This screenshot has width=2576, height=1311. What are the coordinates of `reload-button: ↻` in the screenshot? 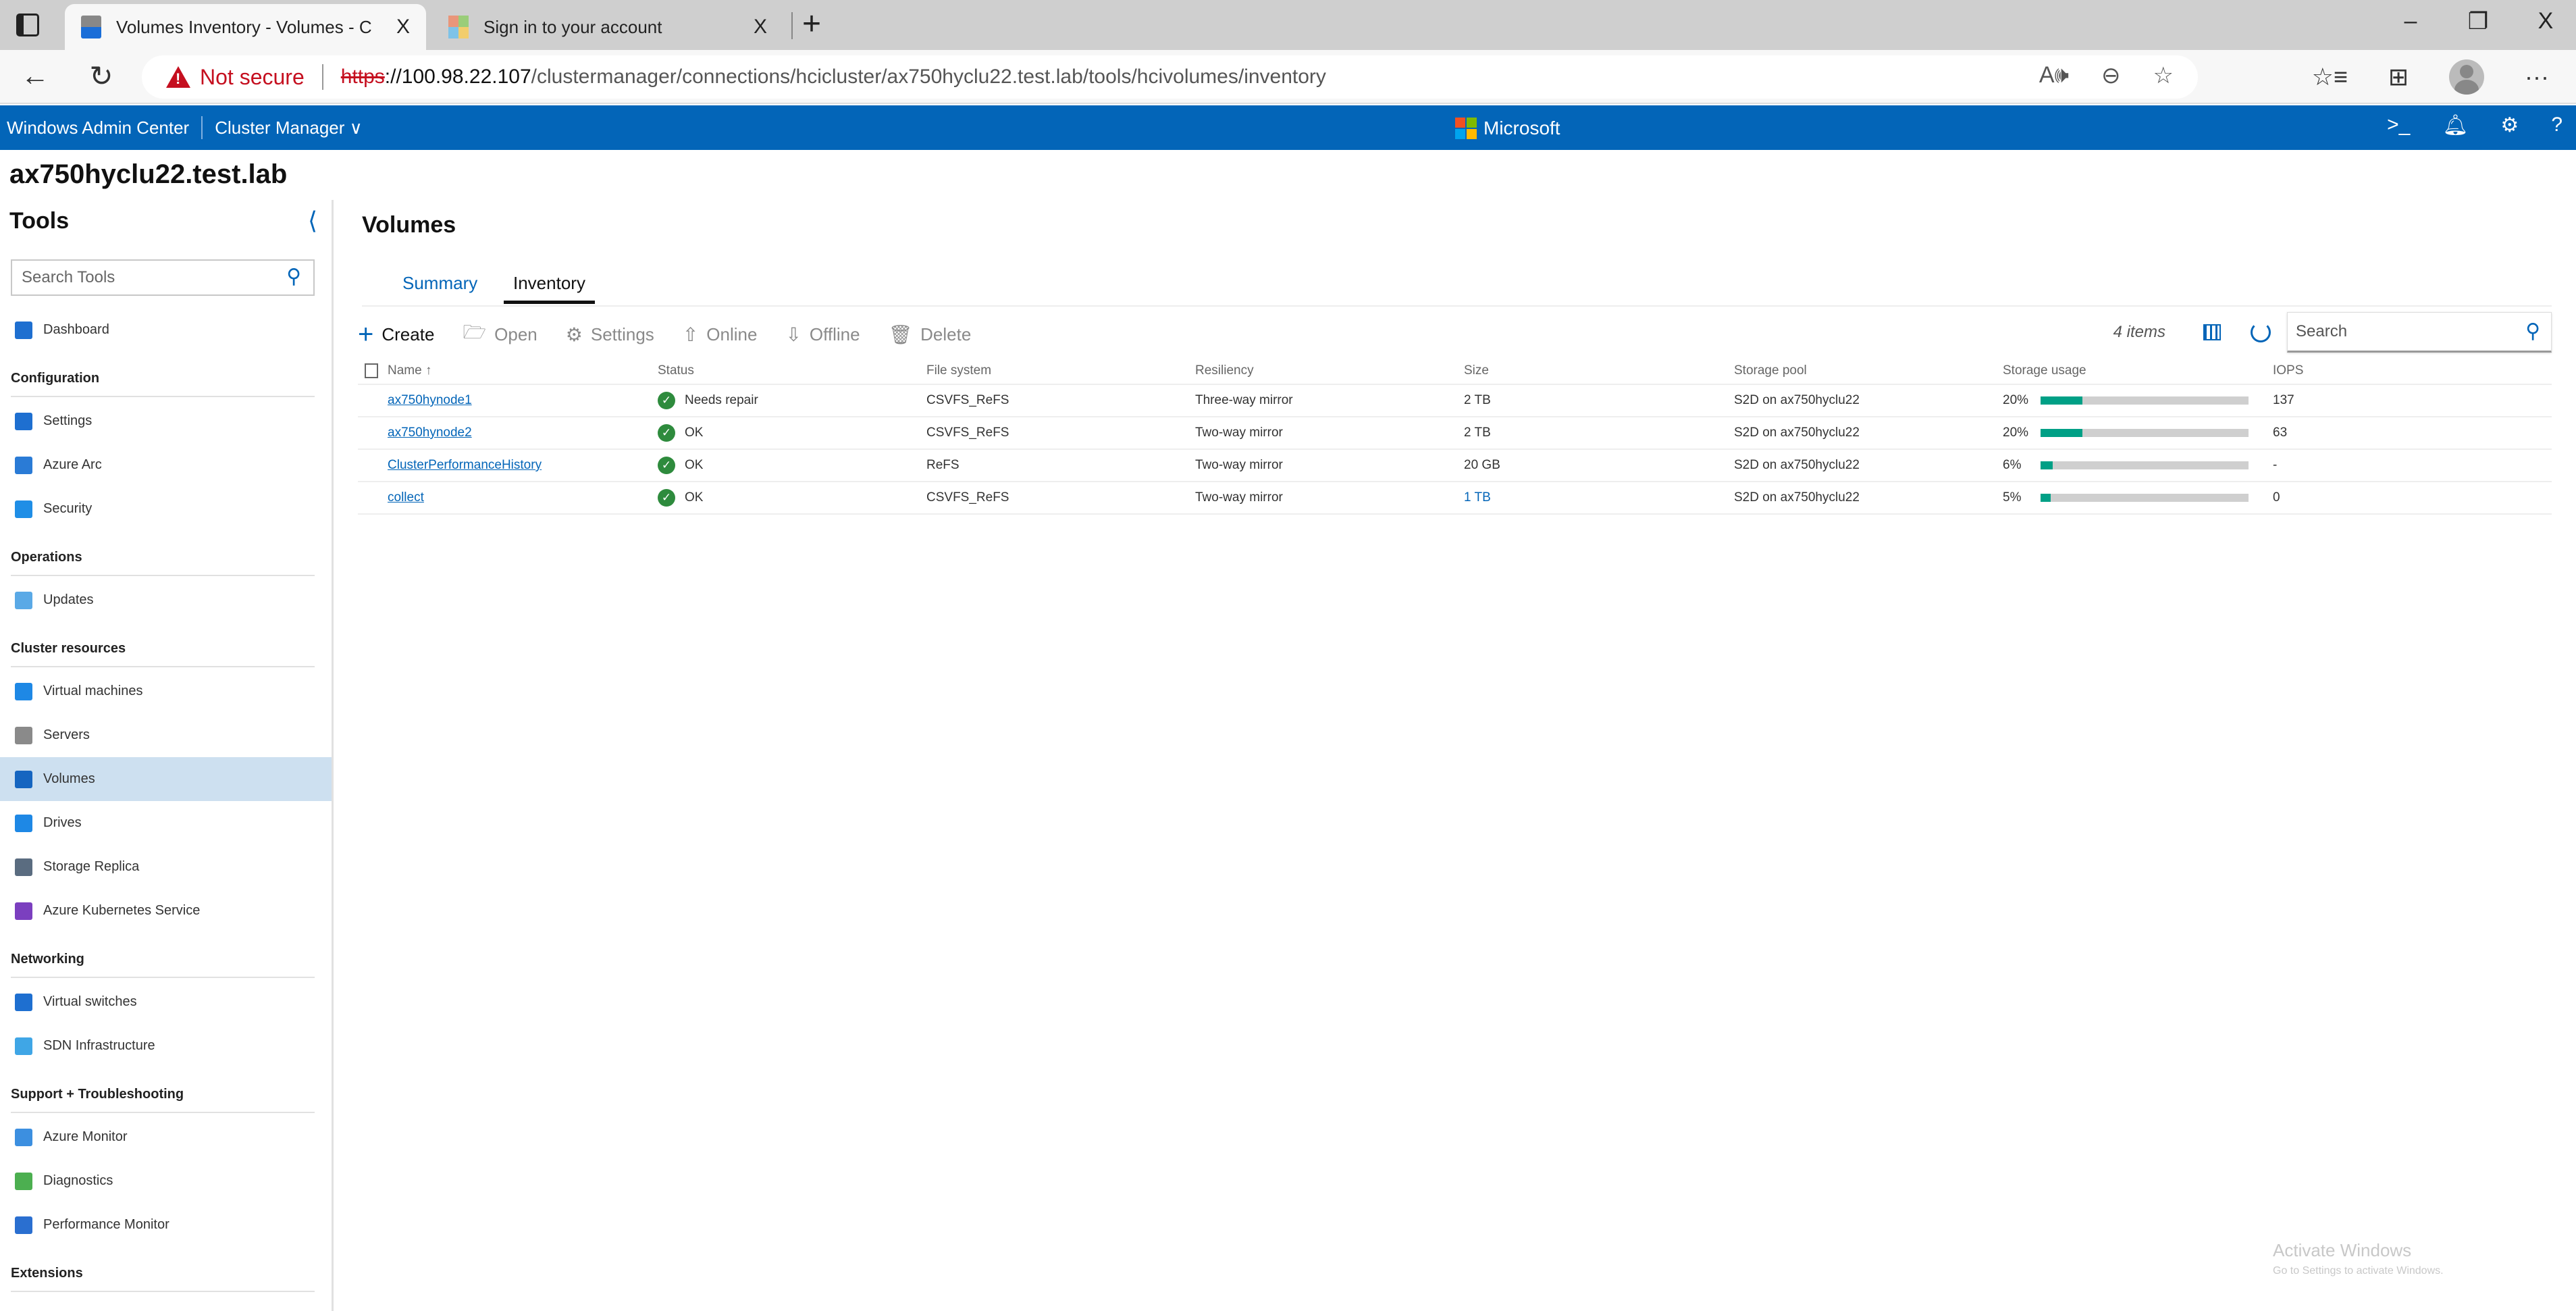 It's located at (102, 76).